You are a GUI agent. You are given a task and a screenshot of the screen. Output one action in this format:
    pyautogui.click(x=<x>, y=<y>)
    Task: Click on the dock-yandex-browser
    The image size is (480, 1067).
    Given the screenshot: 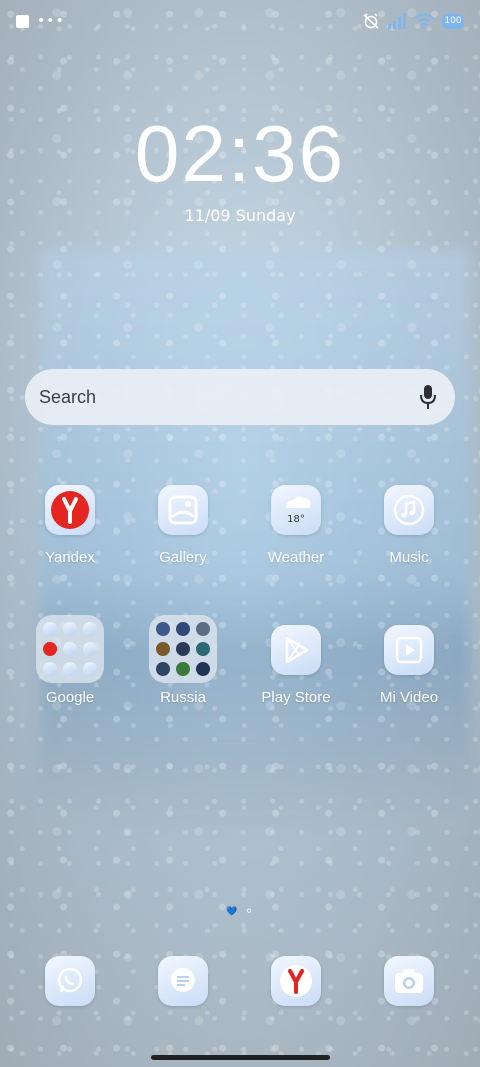 What is the action you would take?
    pyautogui.click(x=296, y=981)
    